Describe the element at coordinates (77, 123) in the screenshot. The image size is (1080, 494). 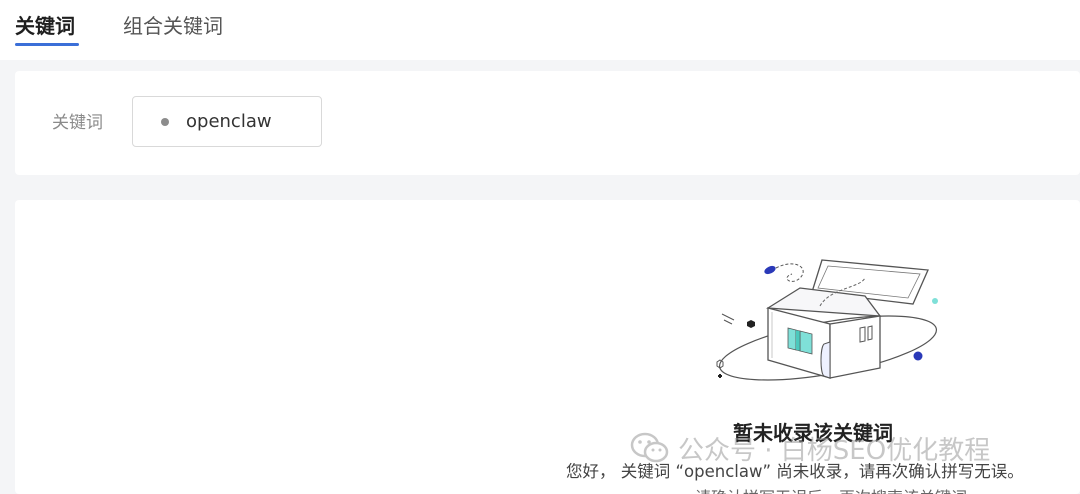
I see `keyword-filter-label: 关键词` at that location.